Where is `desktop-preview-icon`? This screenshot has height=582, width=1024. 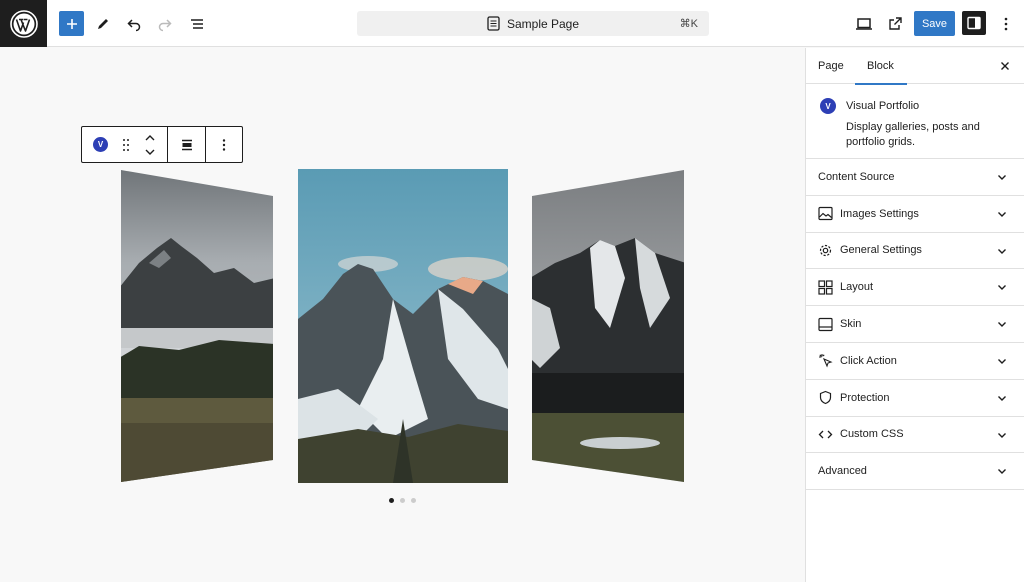 desktop-preview-icon is located at coordinates (864, 24).